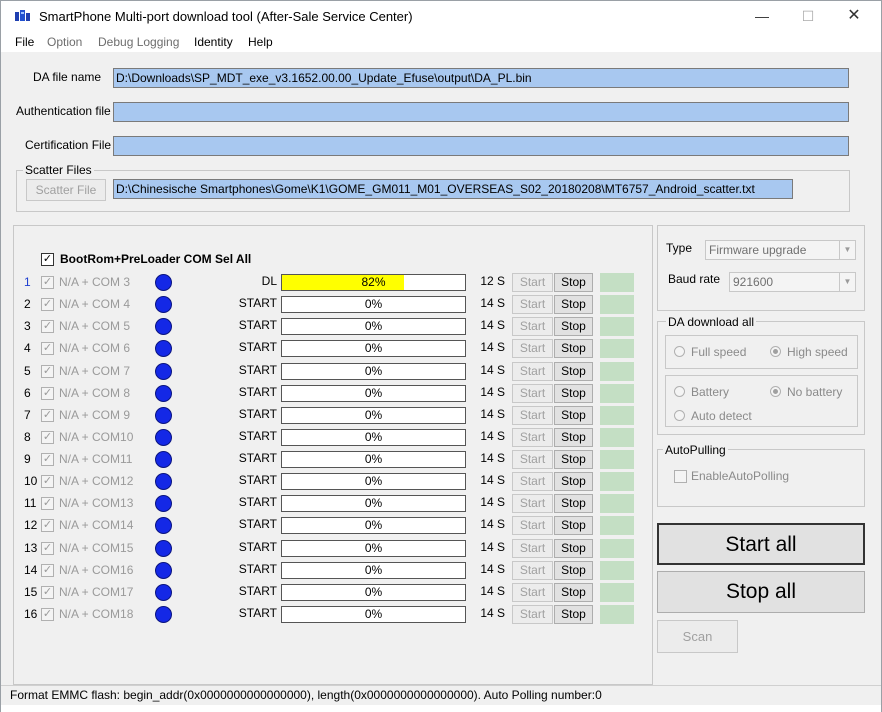 The image size is (882, 712). Describe the element at coordinates (481, 112) in the screenshot. I see `auth-file-field` at that location.